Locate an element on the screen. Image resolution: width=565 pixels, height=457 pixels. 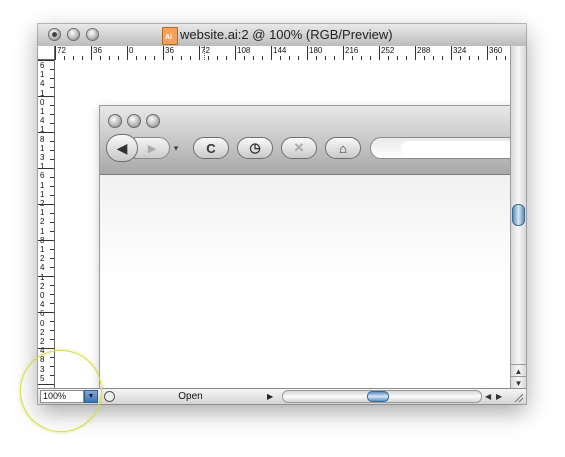
browser-close-button is located at coordinates (115, 121).